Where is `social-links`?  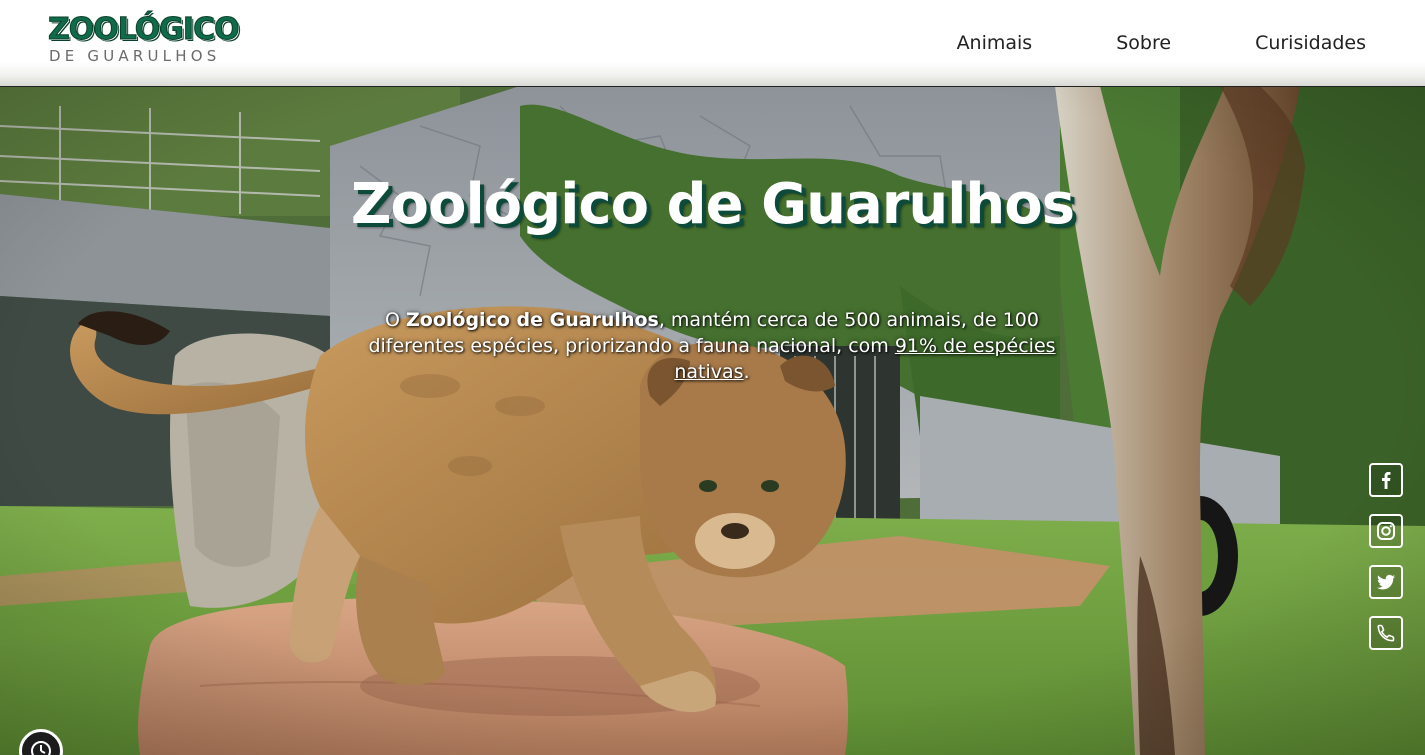 social-links is located at coordinates (1386, 565).